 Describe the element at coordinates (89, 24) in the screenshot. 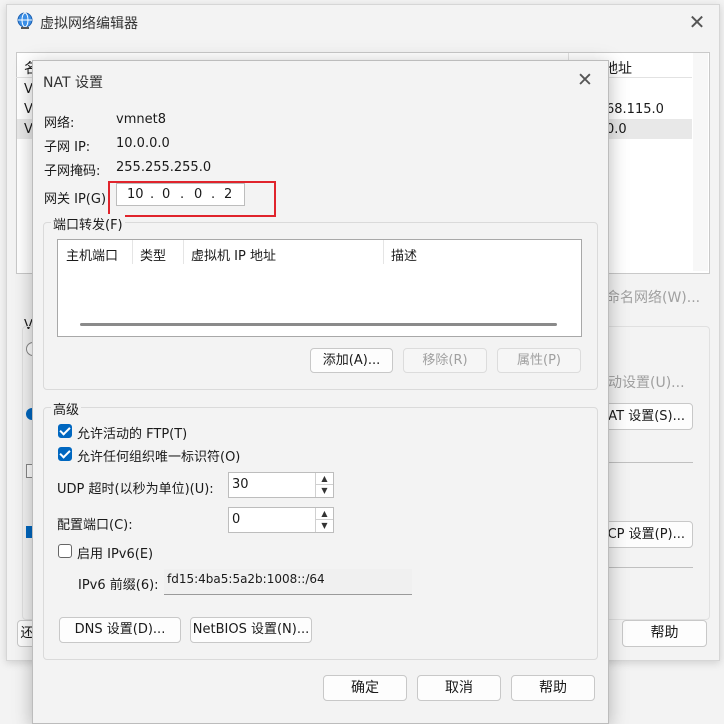

I see `main-window-title: 虚拟网络编辑器` at that location.